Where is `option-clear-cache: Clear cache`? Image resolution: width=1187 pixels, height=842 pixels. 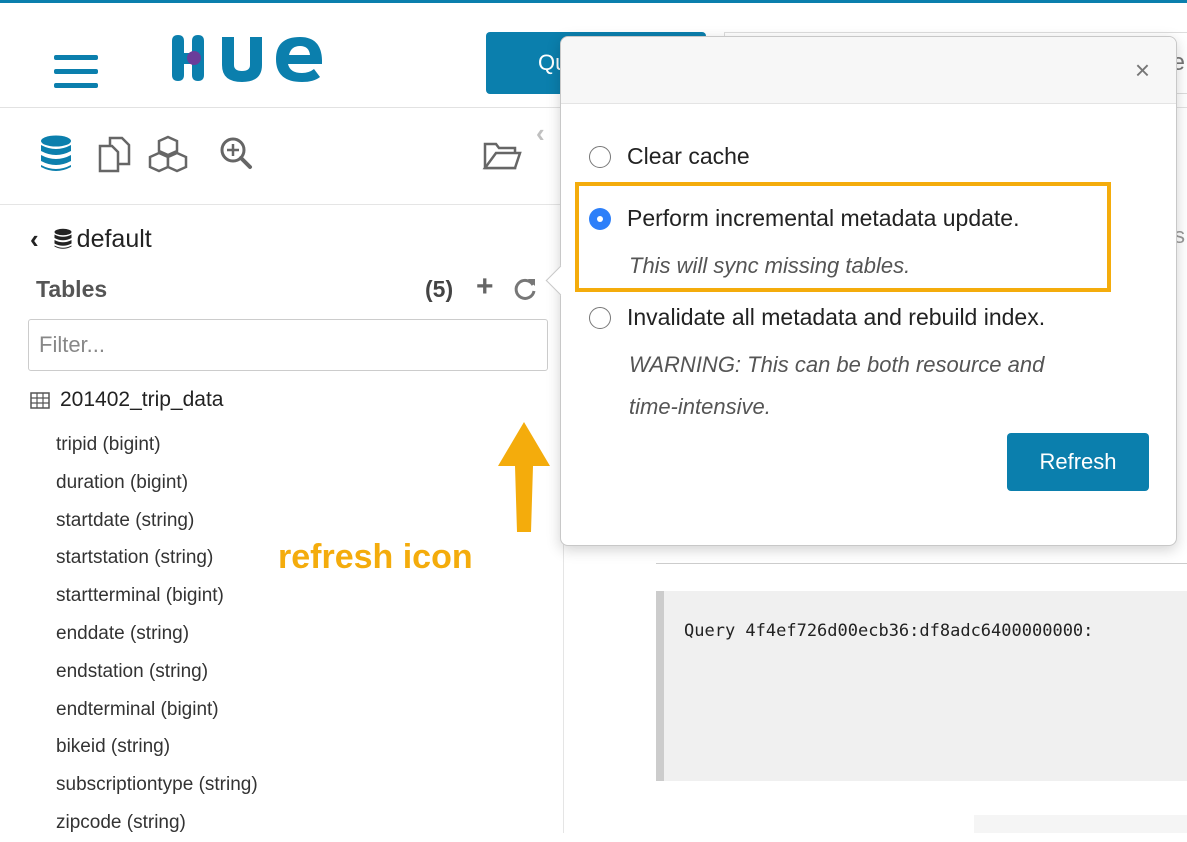 option-clear-cache: Clear cache is located at coordinates (669, 156).